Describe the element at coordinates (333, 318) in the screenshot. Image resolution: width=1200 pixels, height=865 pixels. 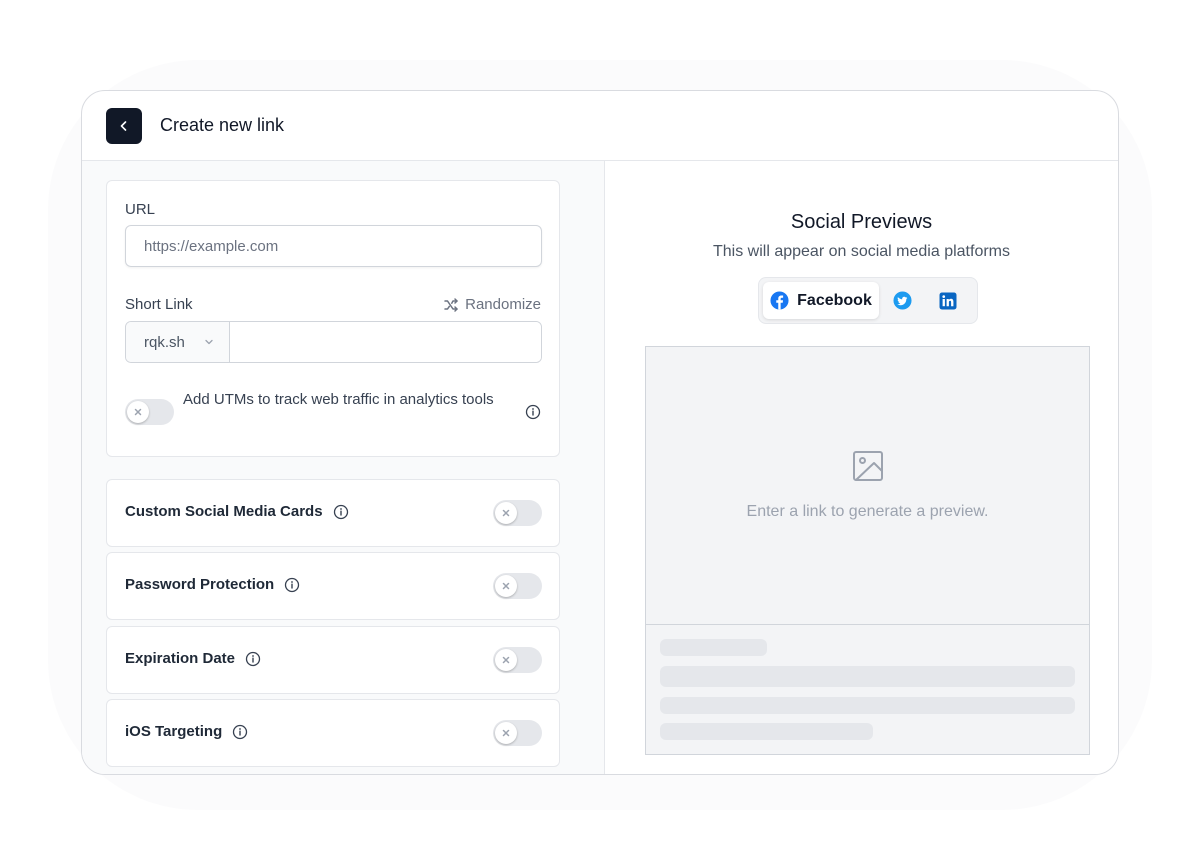
I see `url-card: URL Short Link Randomize rqk.sh` at that location.